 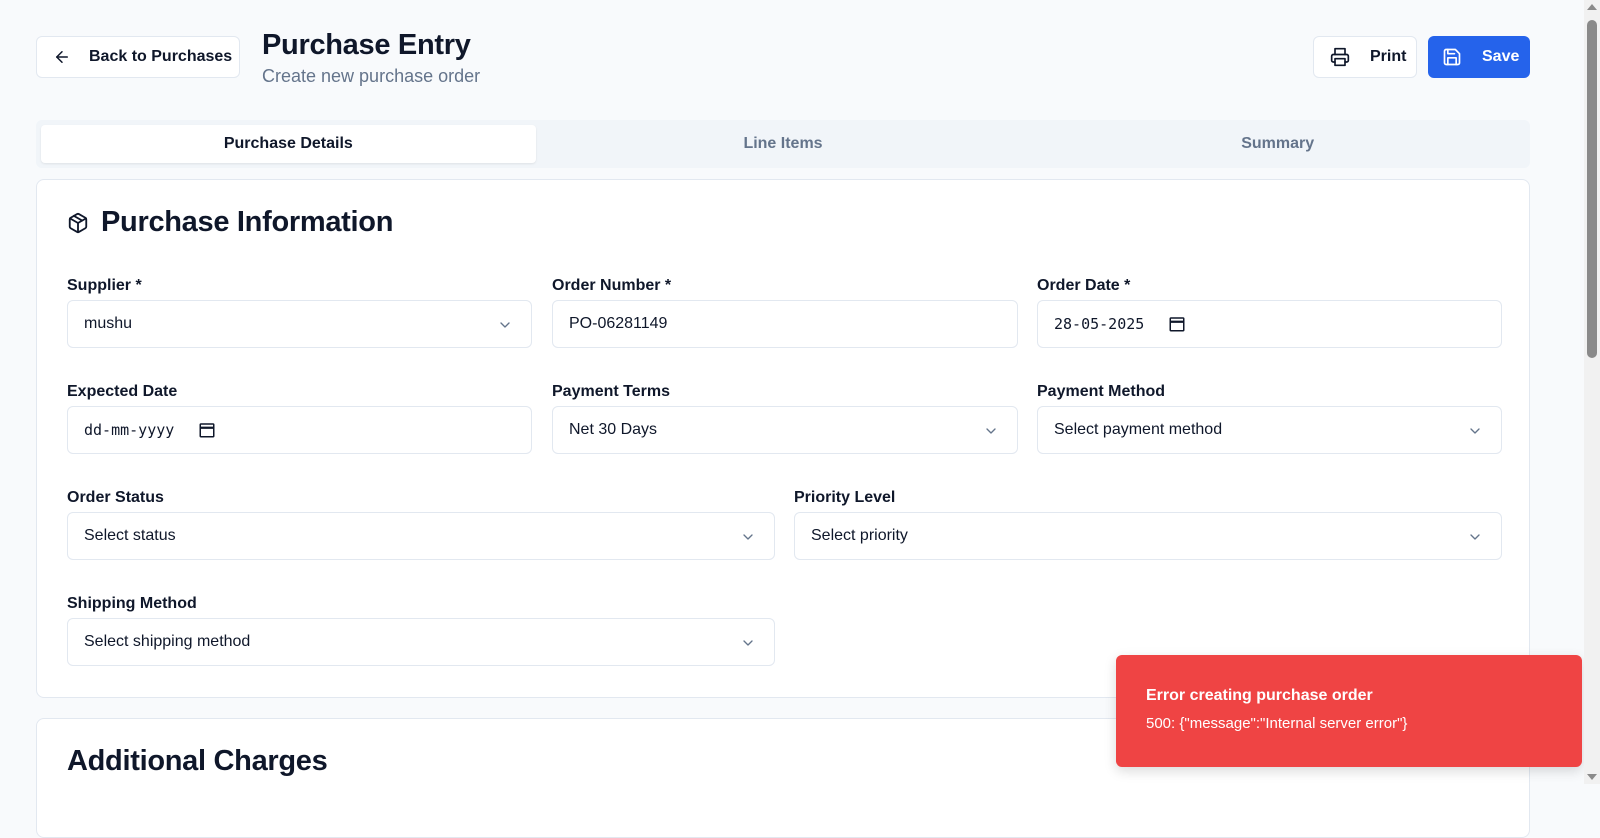 I want to click on tab-summary: Summary, so click(x=1277, y=144).